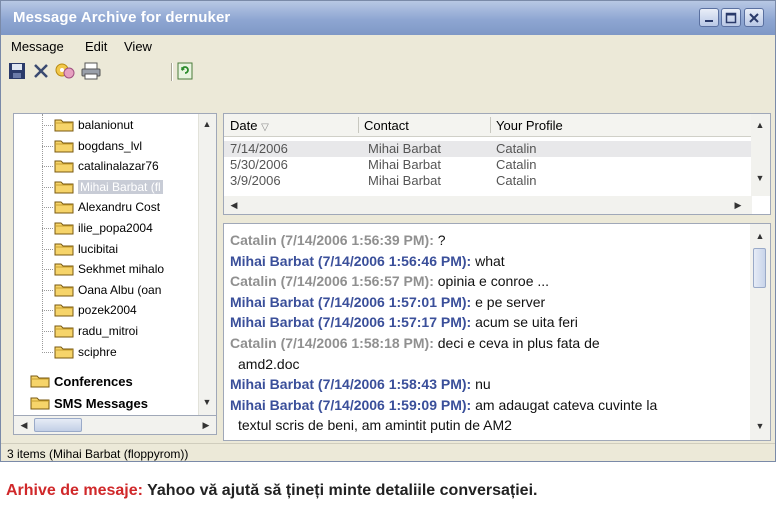 This screenshot has height=510, width=776. I want to click on menu-message: Message, so click(37, 46).